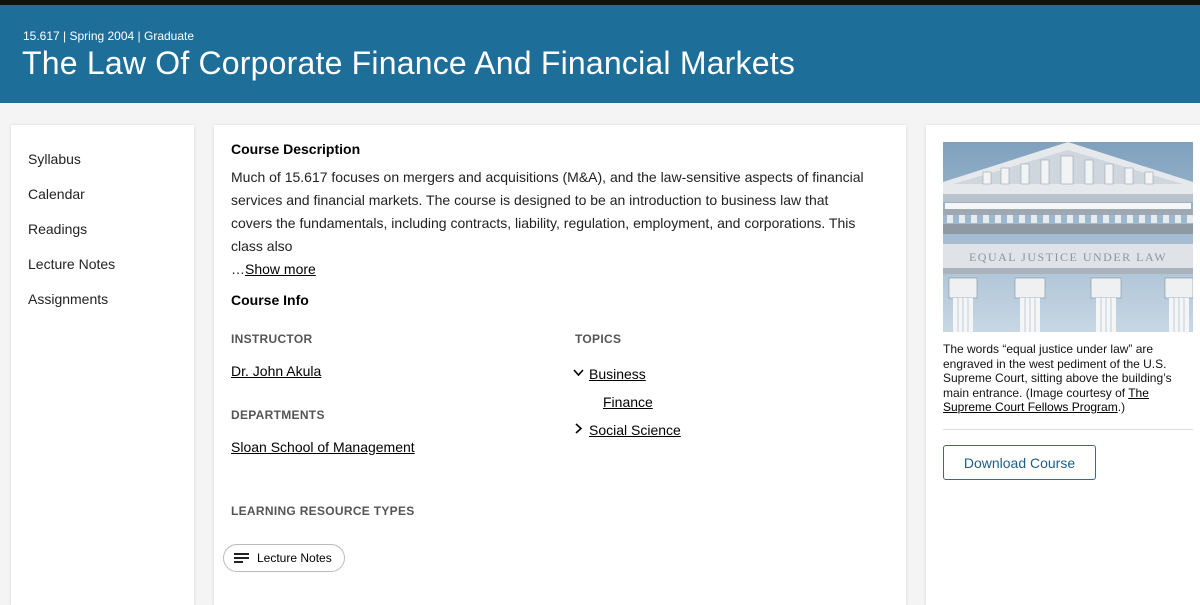 The height and width of the screenshot is (605, 1200). Describe the element at coordinates (270, 300) in the screenshot. I see `course-info-heading: Course Info` at that location.